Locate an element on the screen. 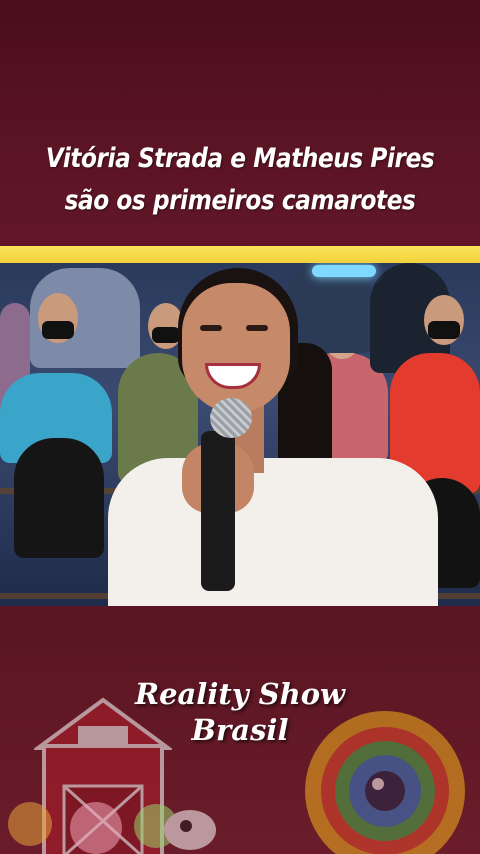  headline-line-1: Vitória Strada e Matheus Pires is located at coordinates (240, 158).